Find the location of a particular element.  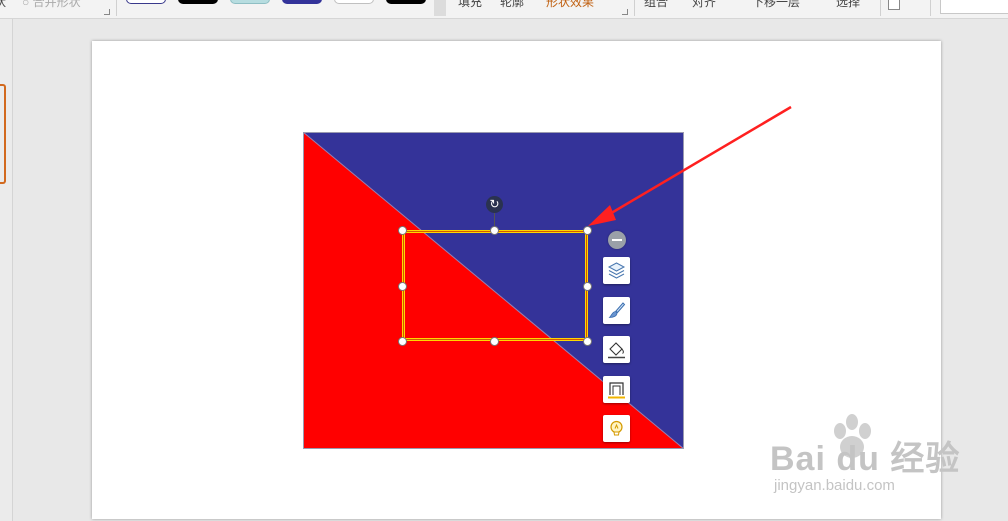

collapse-icon is located at coordinates (617, 240).